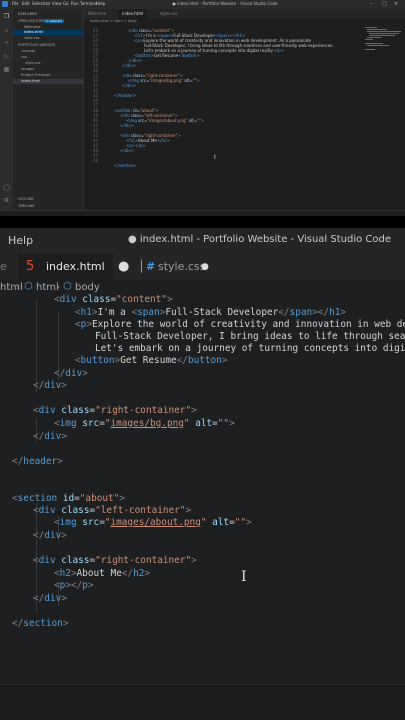  I want to click on menu-file: File, so click(15, 3).